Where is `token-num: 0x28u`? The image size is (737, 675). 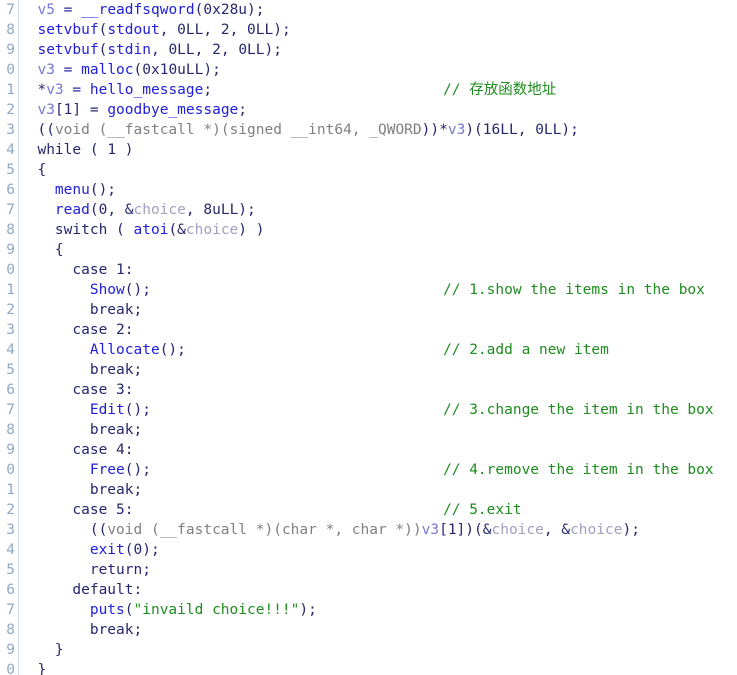
token-num: 0x28u is located at coordinates (225, 10).